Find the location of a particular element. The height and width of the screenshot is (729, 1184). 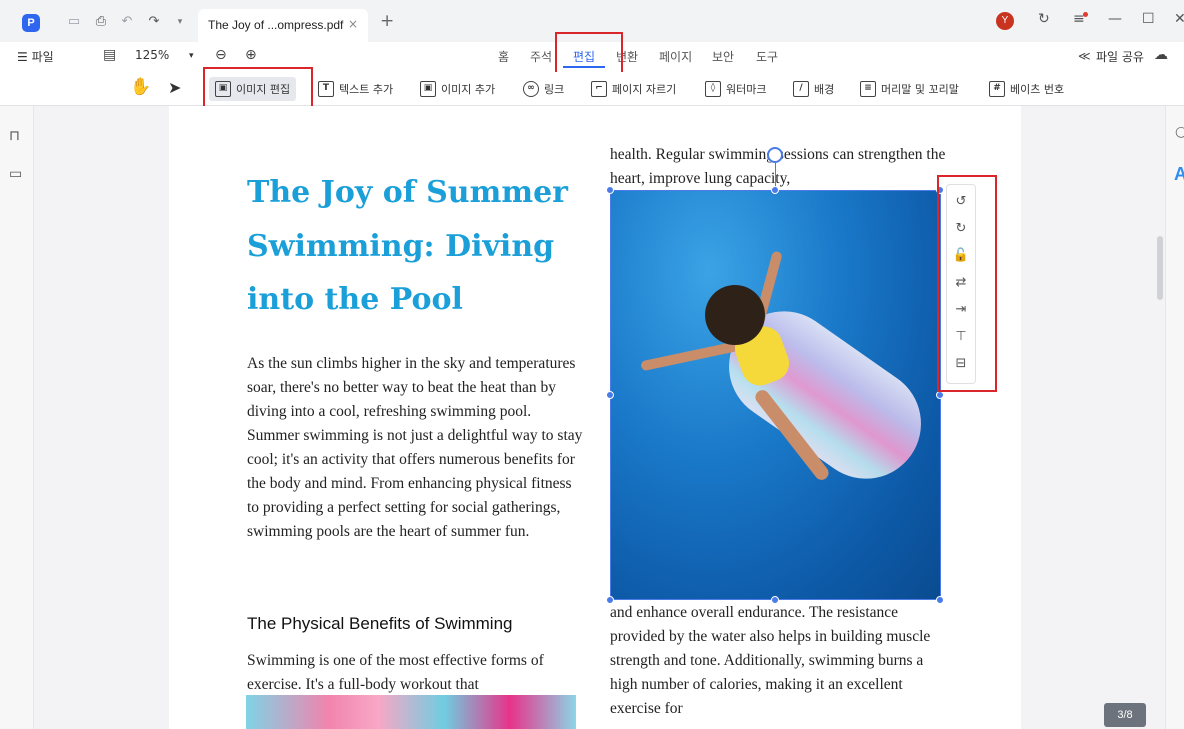

rotate-right-icon: ↻ is located at coordinates (961, 229).